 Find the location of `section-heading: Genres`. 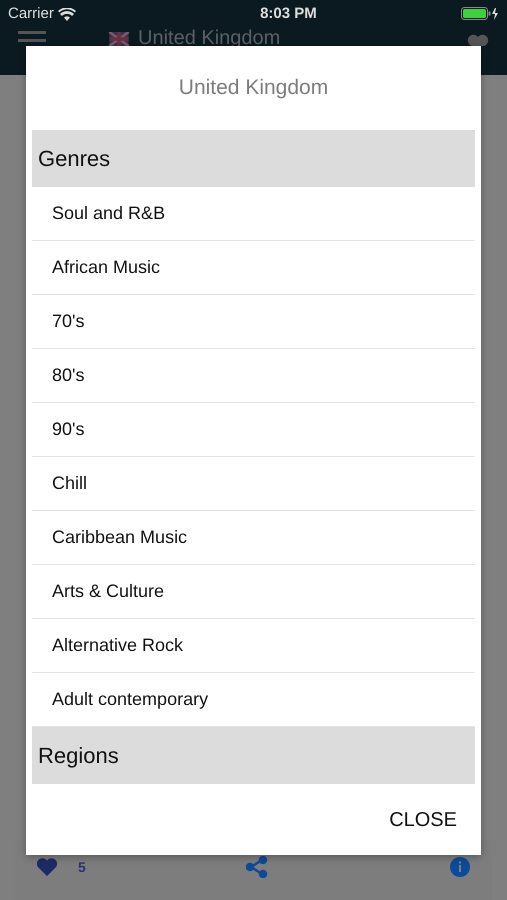

section-heading: Genres is located at coordinates (253, 158).